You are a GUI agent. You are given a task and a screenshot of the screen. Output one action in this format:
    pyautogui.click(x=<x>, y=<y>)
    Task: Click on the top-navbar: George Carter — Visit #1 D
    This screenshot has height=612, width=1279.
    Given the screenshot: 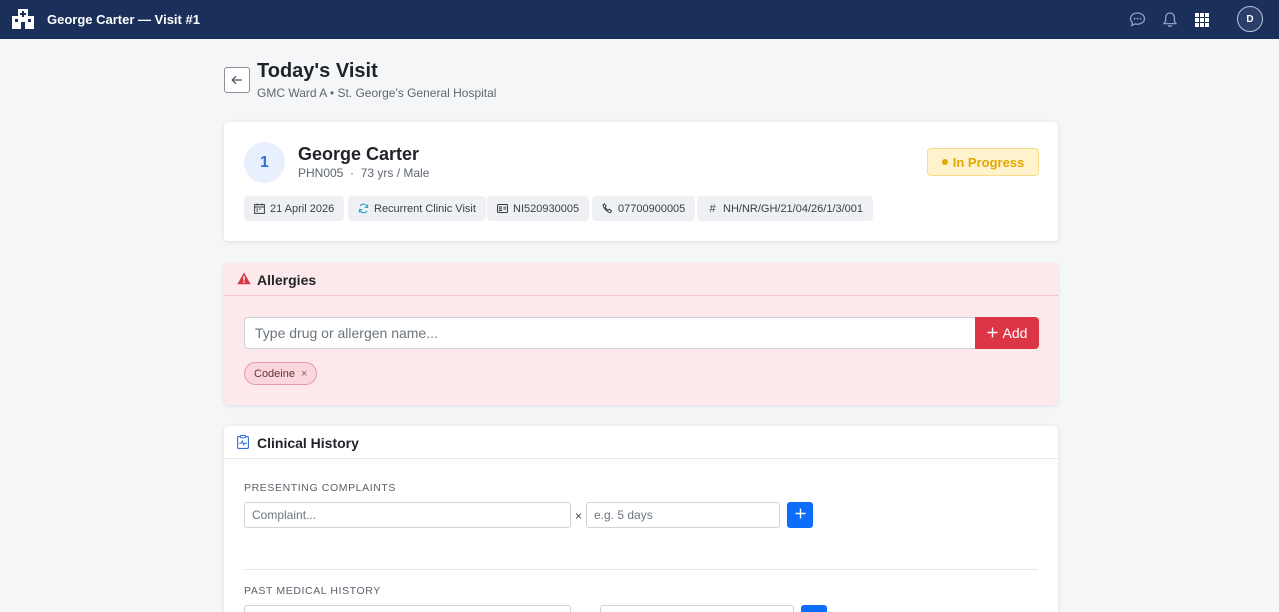 What is the action you would take?
    pyautogui.click(x=639, y=19)
    